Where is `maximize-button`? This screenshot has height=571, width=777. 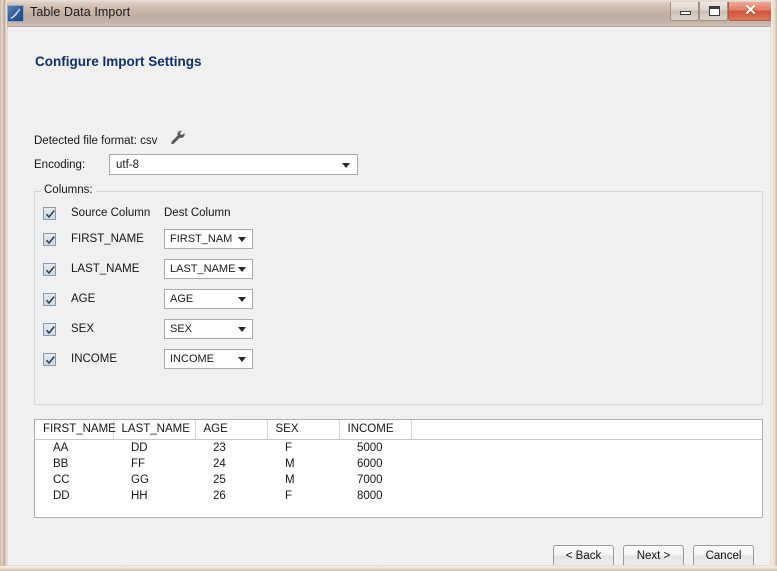 maximize-button is located at coordinates (713, 11).